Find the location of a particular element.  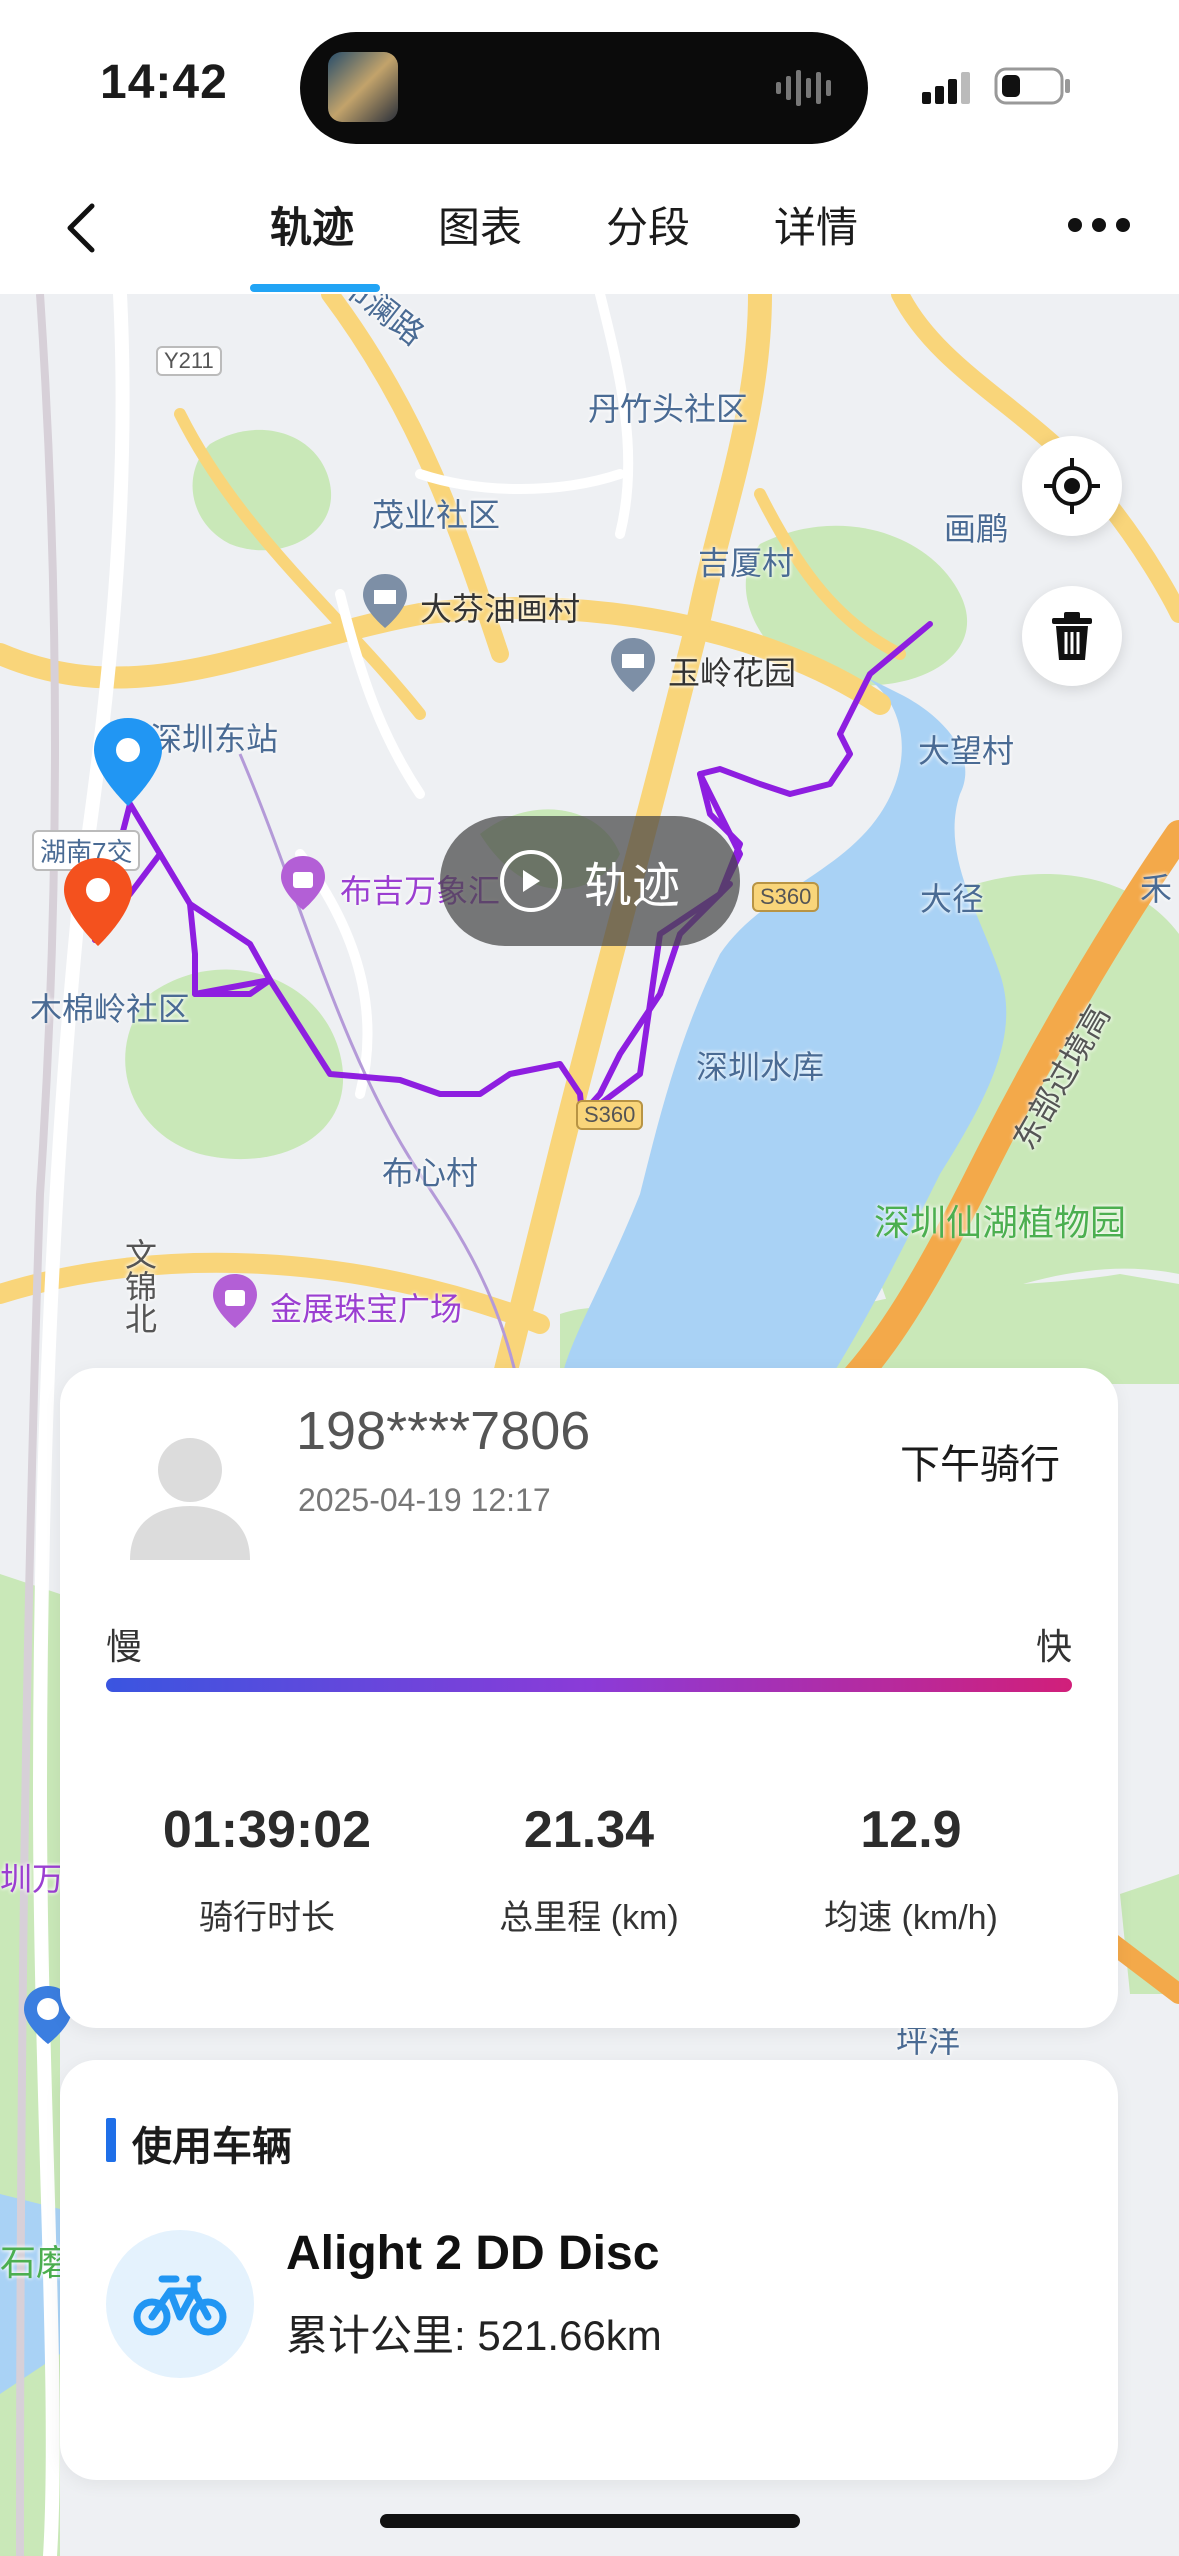

back-icon is located at coordinates (84, 228).